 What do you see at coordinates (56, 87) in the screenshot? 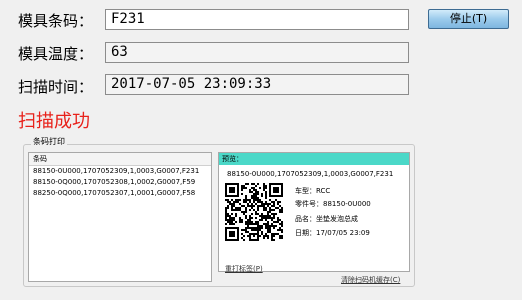
I see `scan-time-label: 扫描时间：` at bounding box center [56, 87].